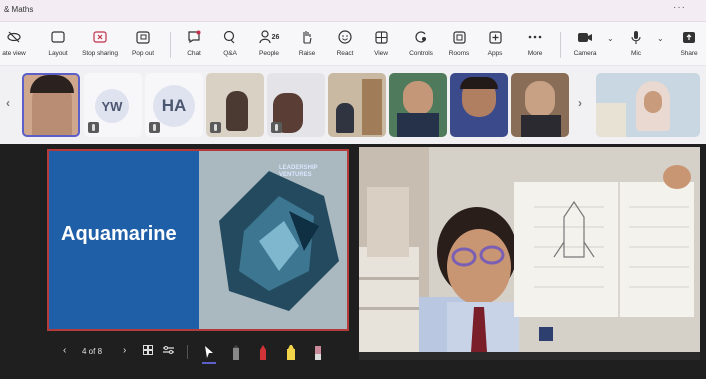  Describe the element at coordinates (636, 37) in the screenshot. I see `microphone-icon` at that location.